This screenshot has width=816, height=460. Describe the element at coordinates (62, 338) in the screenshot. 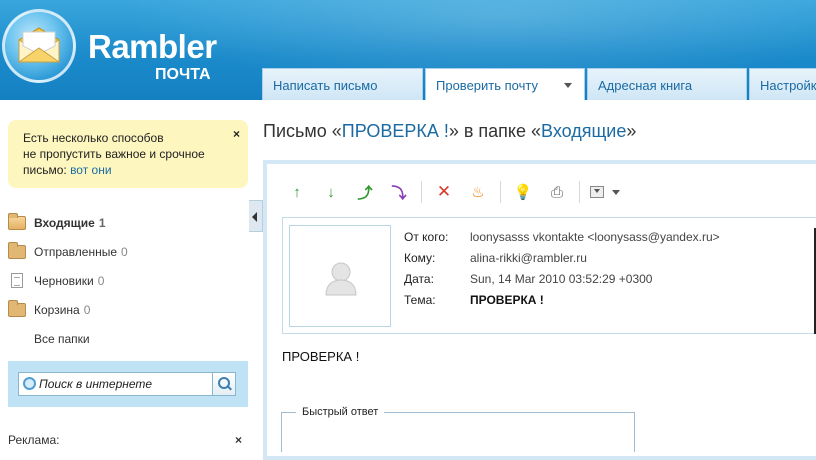

I see `all-folders-label: Все папки` at that location.